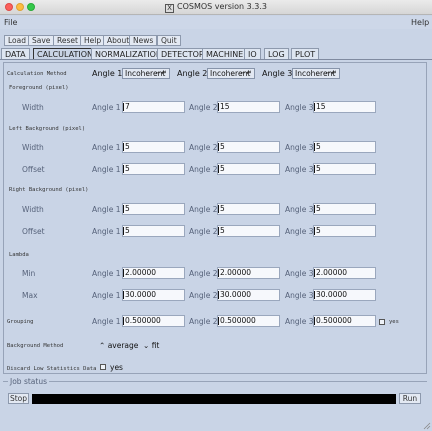  What do you see at coordinates (382, 322) in the screenshot?
I see `grouping-yes-checkbox` at bounding box center [382, 322].